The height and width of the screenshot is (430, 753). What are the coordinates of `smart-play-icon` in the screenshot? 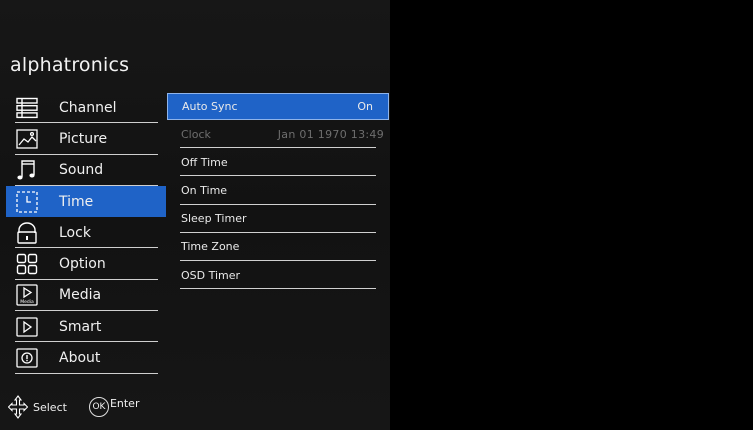 It's located at (27, 327).